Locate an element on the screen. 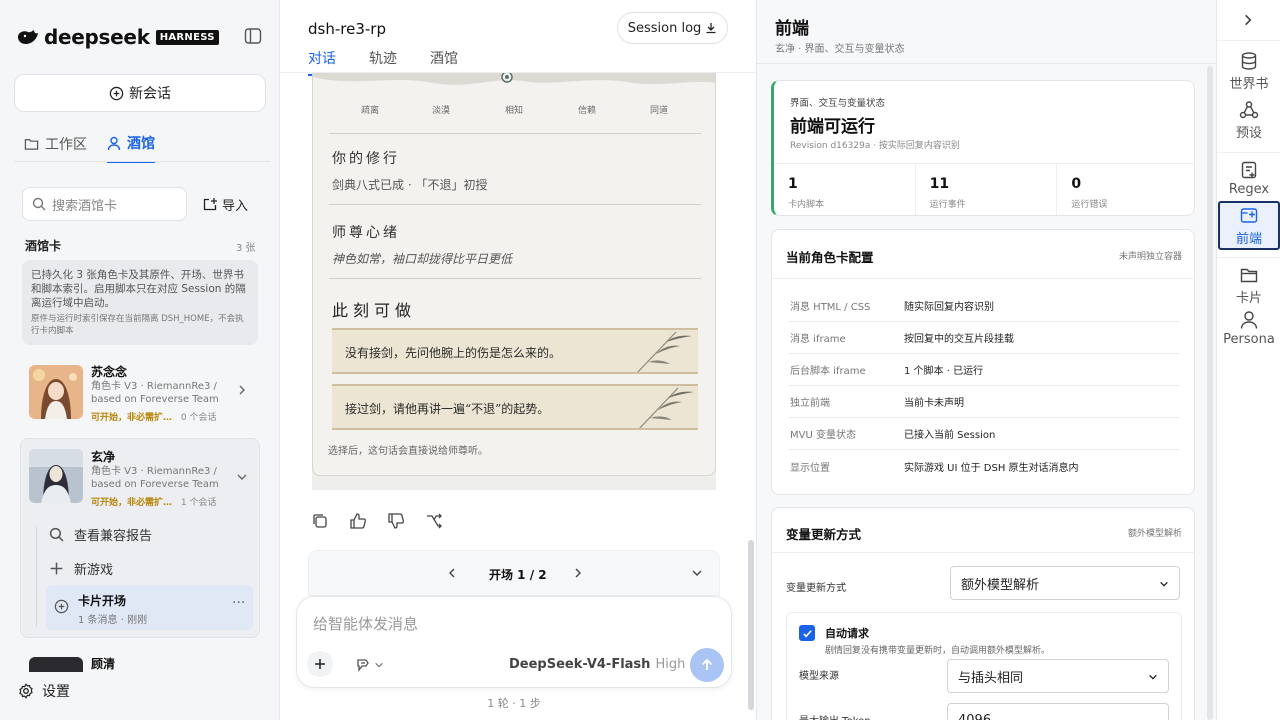 This screenshot has width=1280, height=720. rail-label: 世界书 is located at coordinates (1249, 84).